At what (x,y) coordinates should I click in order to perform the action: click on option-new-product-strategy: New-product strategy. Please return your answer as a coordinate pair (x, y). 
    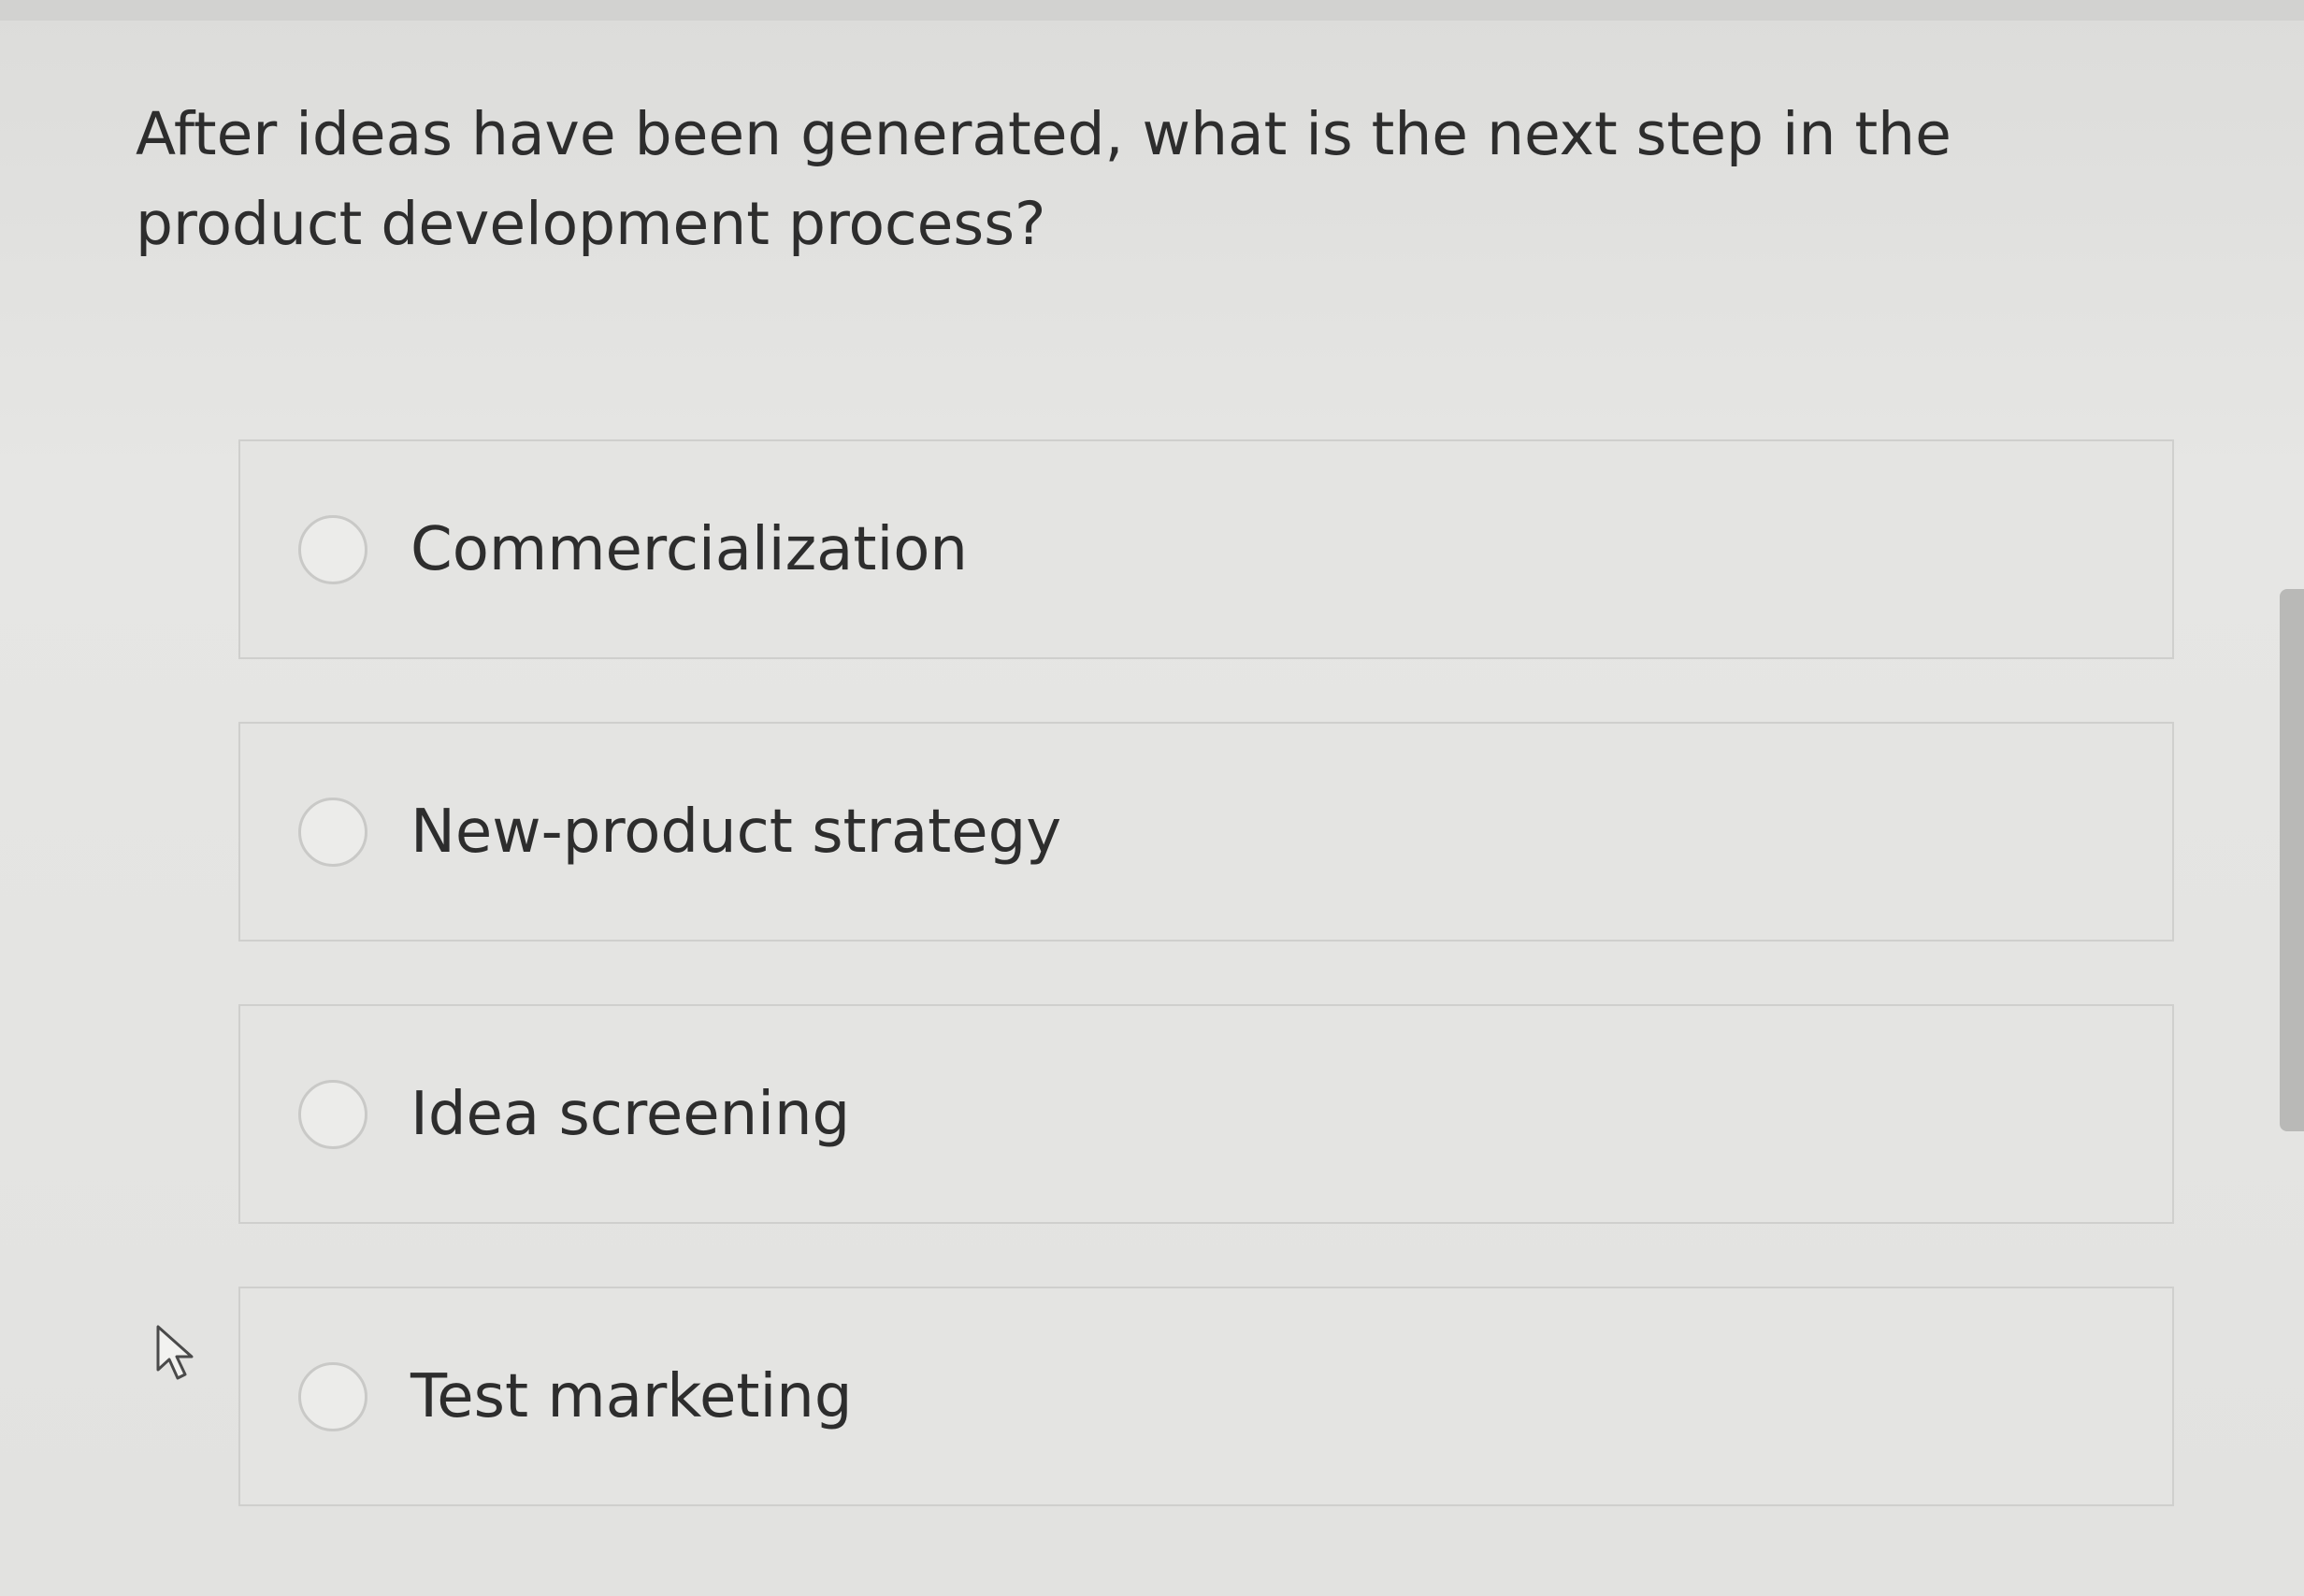
    Looking at the image, I should click on (1206, 832).